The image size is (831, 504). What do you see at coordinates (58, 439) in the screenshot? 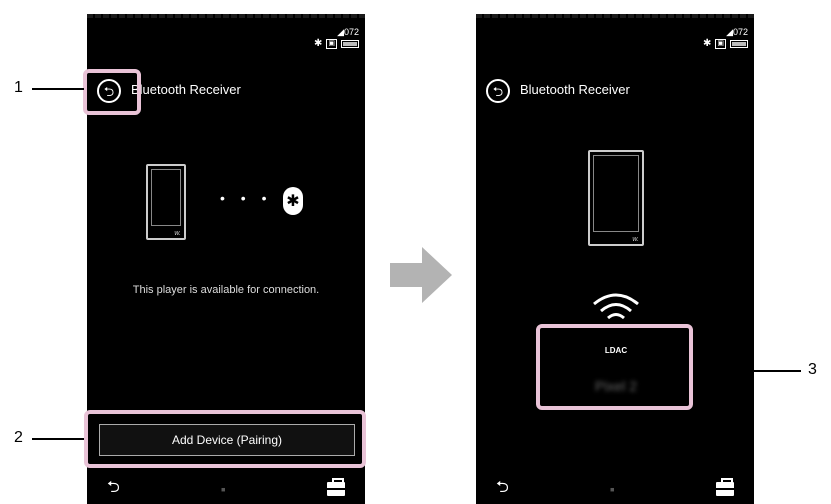
I see `callout-2-line` at bounding box center [58, 439].